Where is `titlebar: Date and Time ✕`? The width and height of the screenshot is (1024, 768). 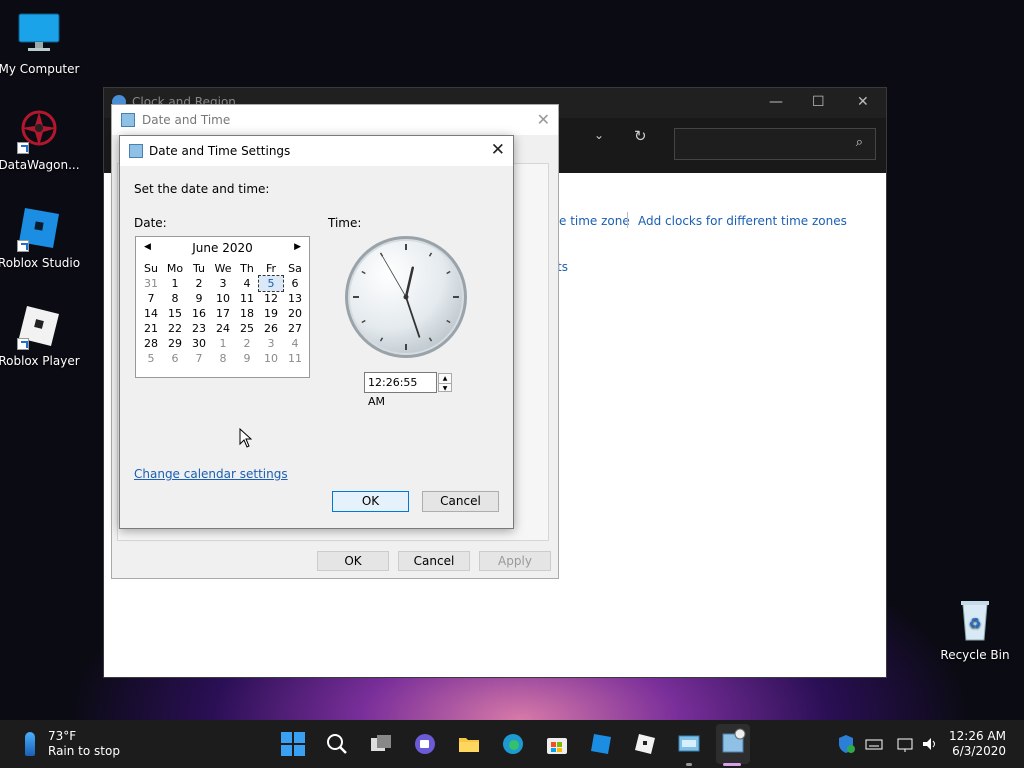 titlebar: Date and Time ✕ is located at coordinates (335, 120).